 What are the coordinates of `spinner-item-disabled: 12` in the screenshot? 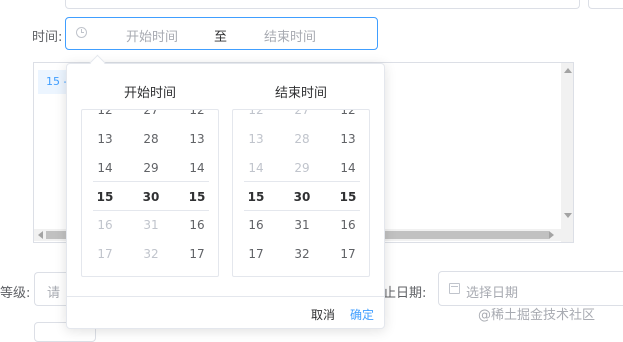 It's located at (256, 113).